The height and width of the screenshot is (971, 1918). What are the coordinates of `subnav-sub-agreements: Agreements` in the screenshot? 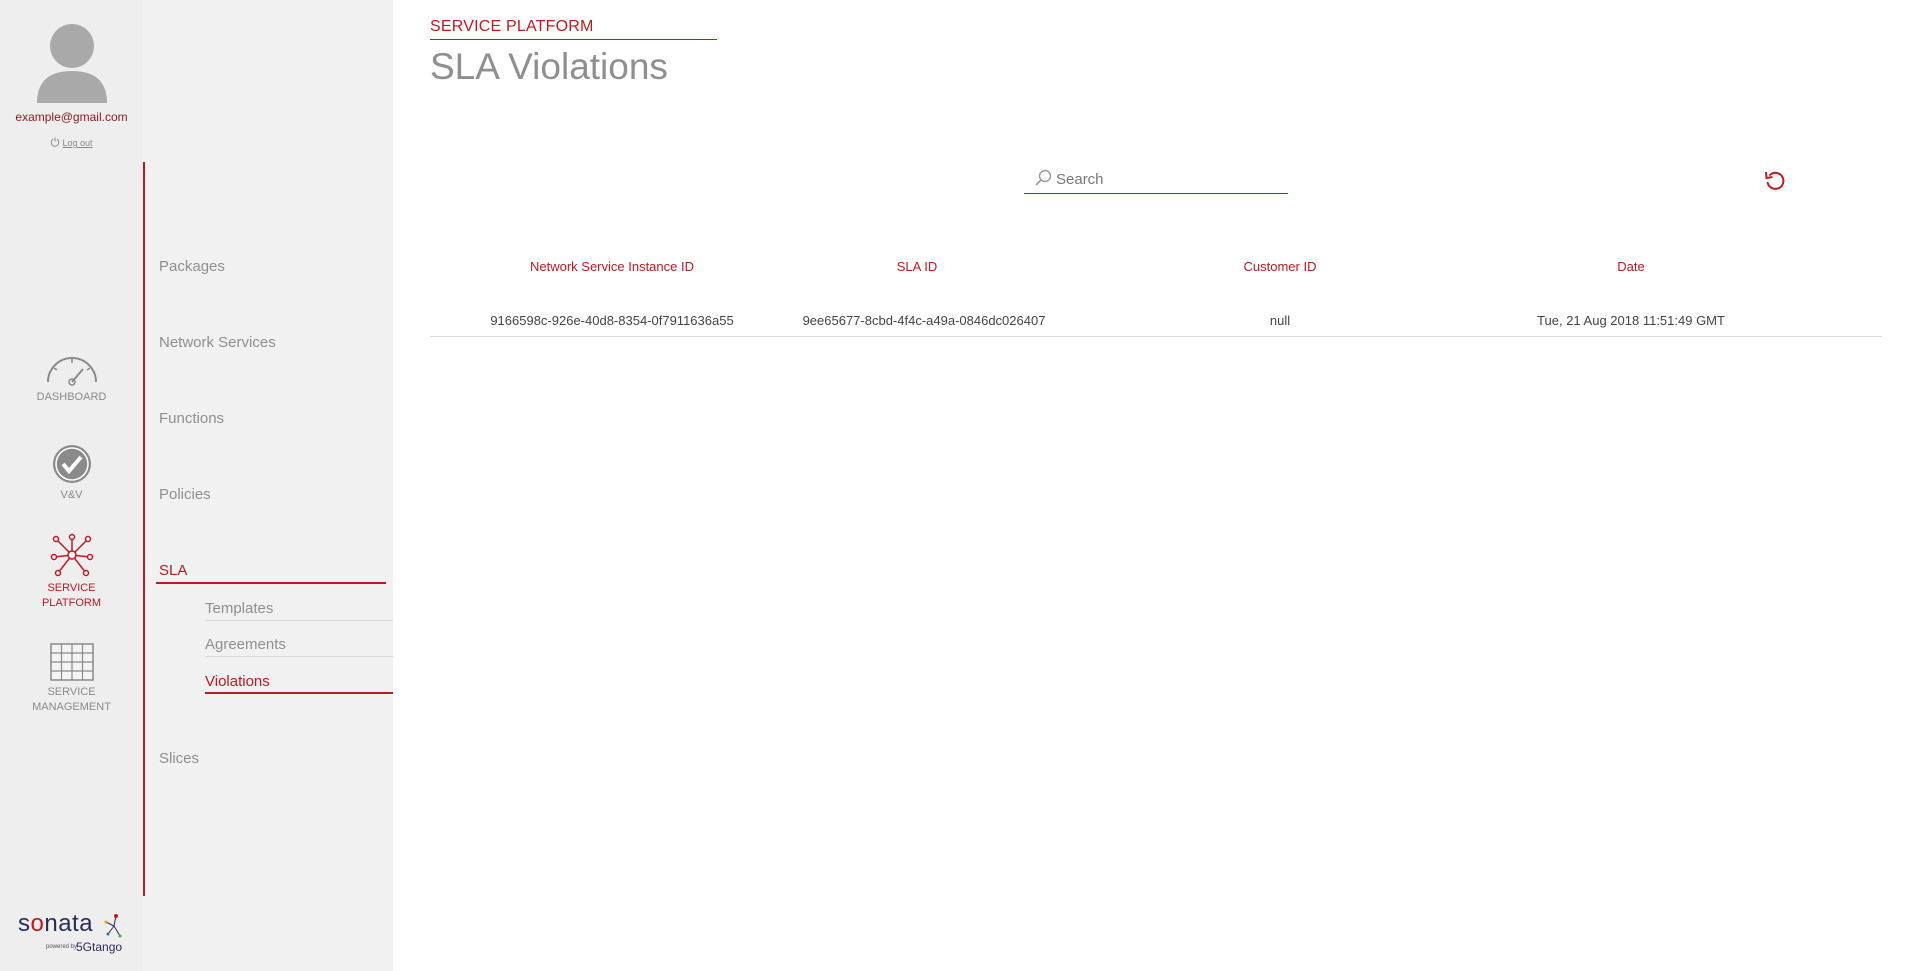 It's located at (245, 644).